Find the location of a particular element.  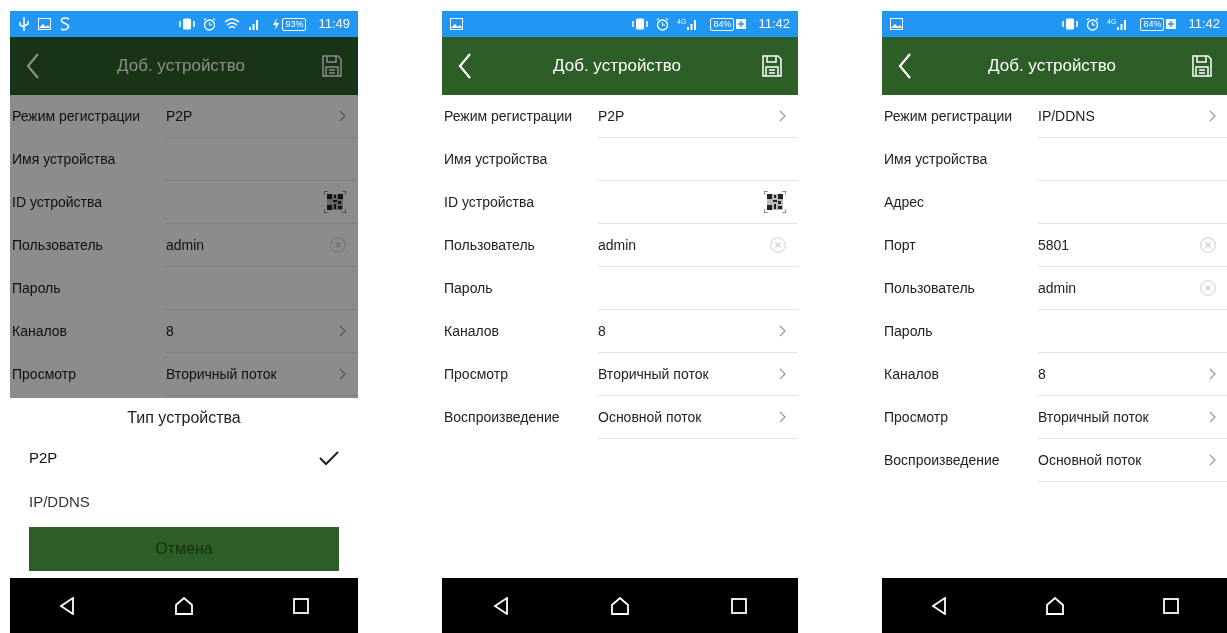

field-label: Порт is located at coordinates (900, 245).